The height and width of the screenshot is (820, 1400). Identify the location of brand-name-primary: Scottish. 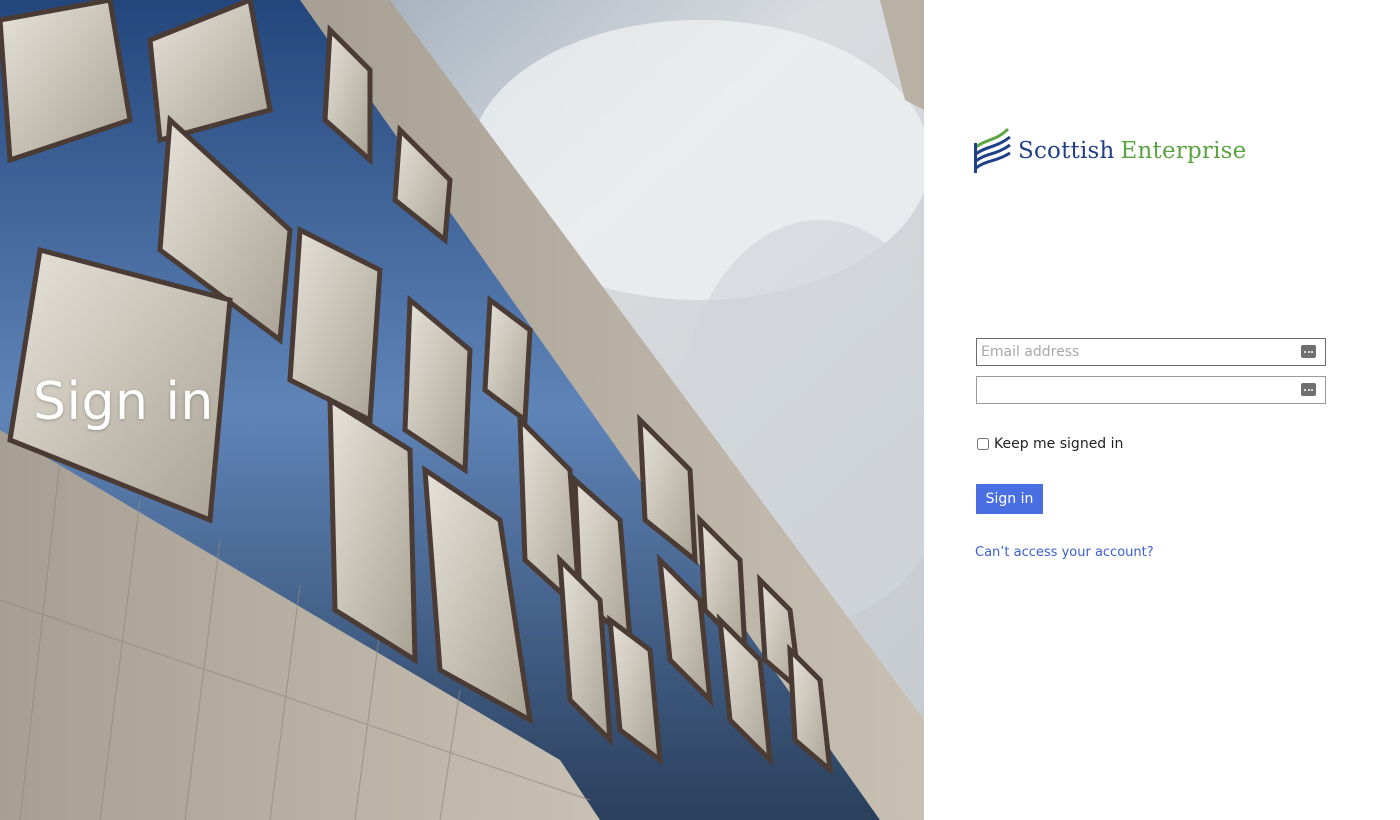
(1066, 151).